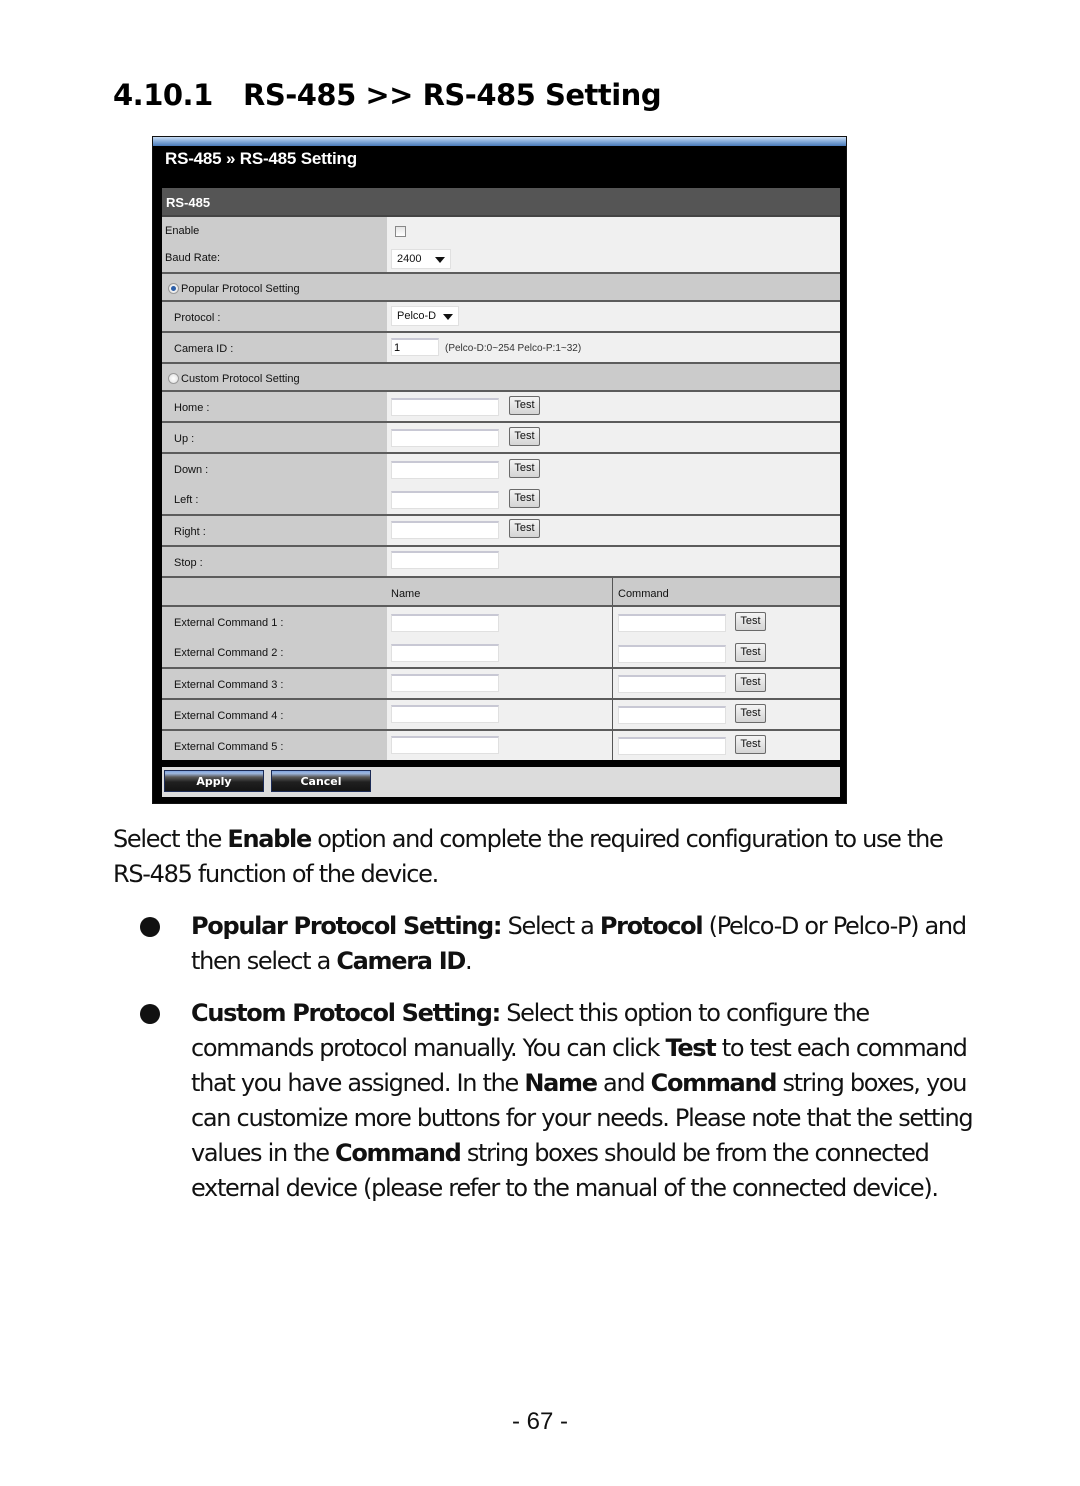  I want to click on baud-rate-label: Baud Rate:, so click(193, 258).